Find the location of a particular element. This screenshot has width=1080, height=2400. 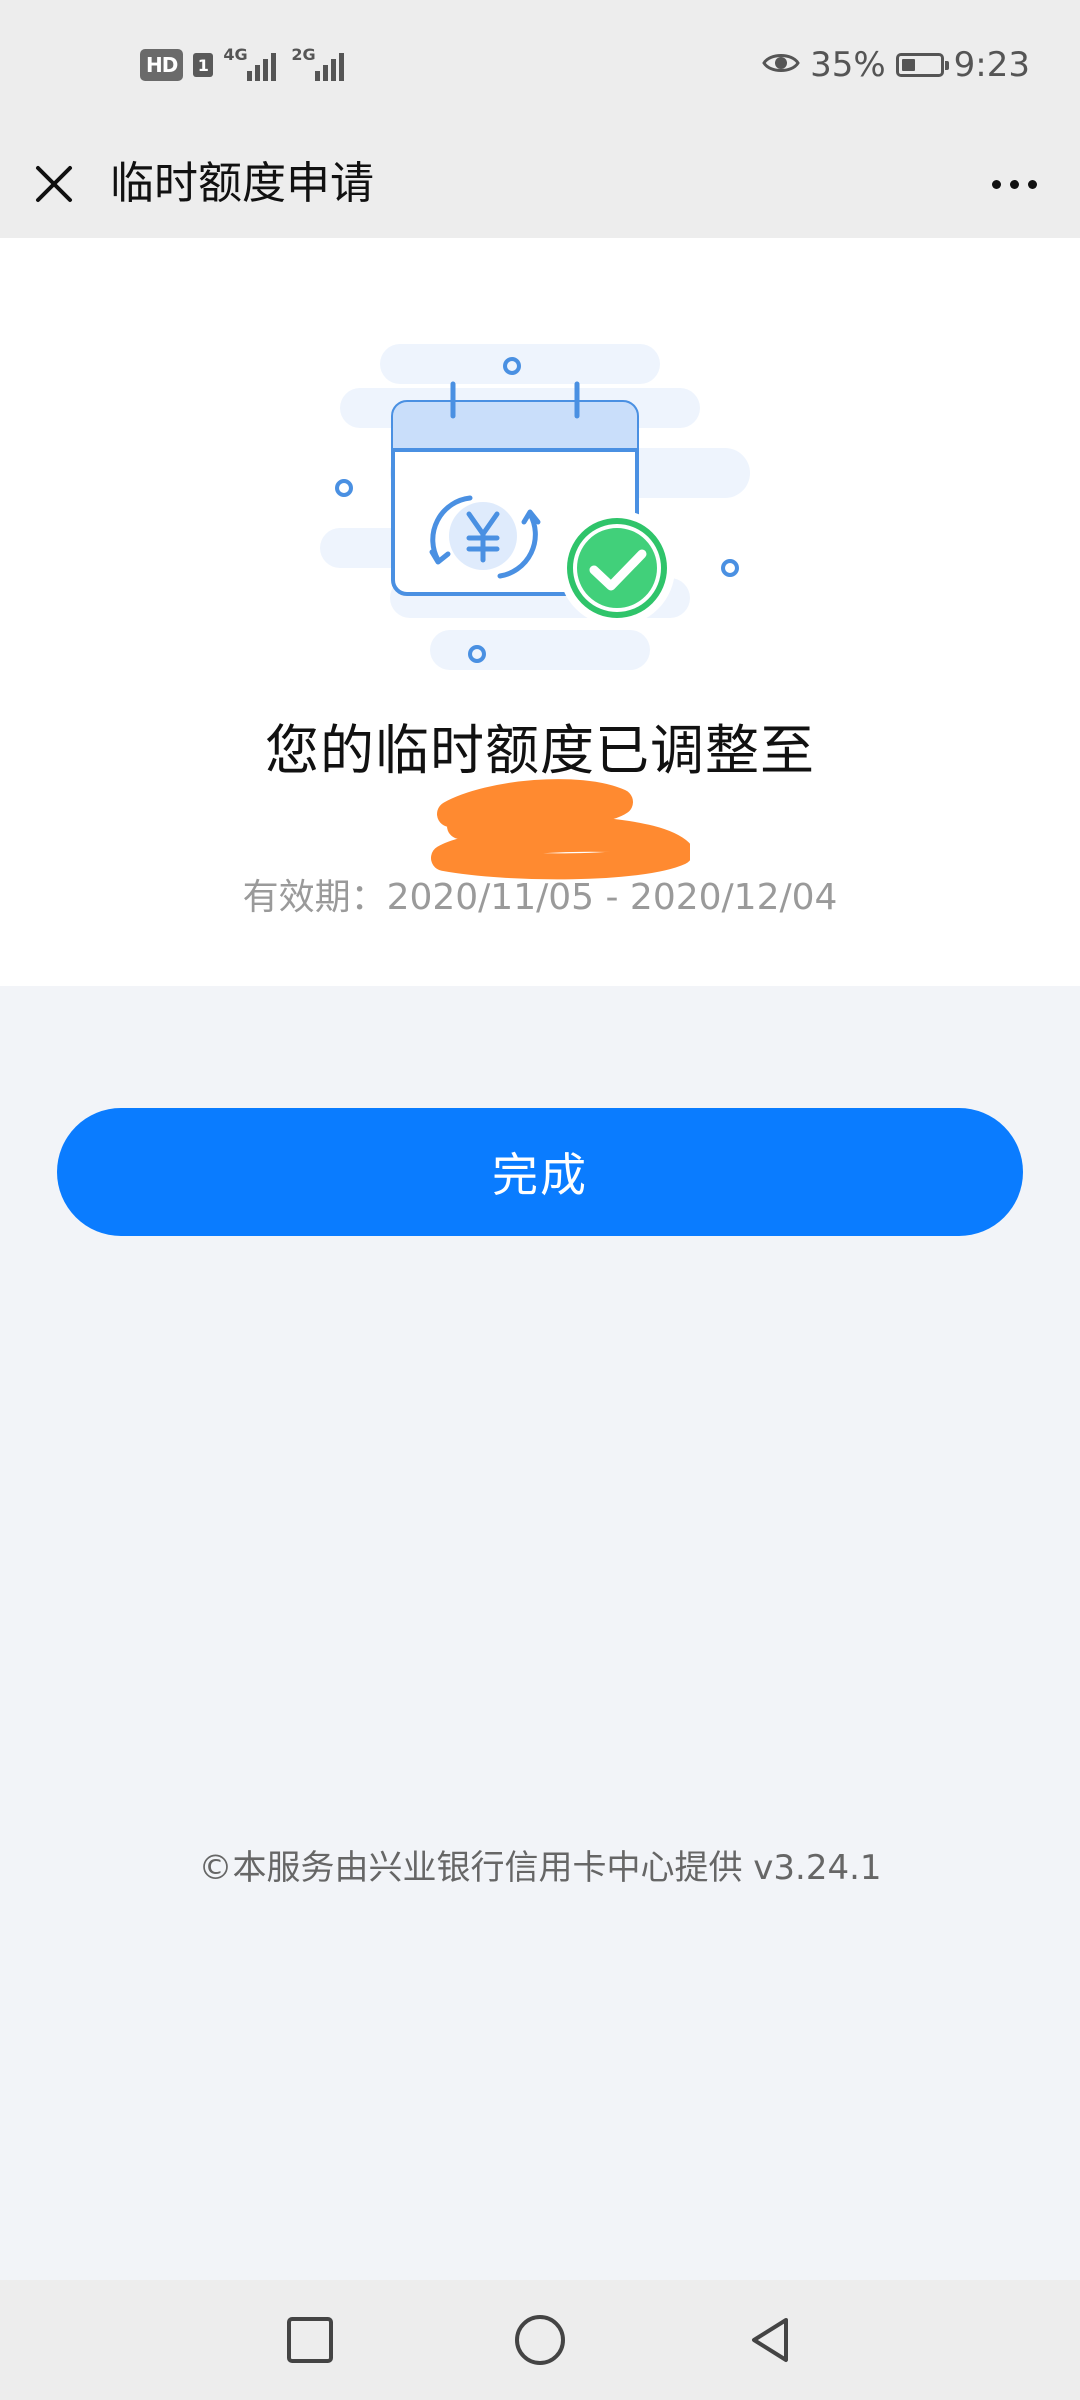

battery-percent: 35% is located at coordinates (848, 65).